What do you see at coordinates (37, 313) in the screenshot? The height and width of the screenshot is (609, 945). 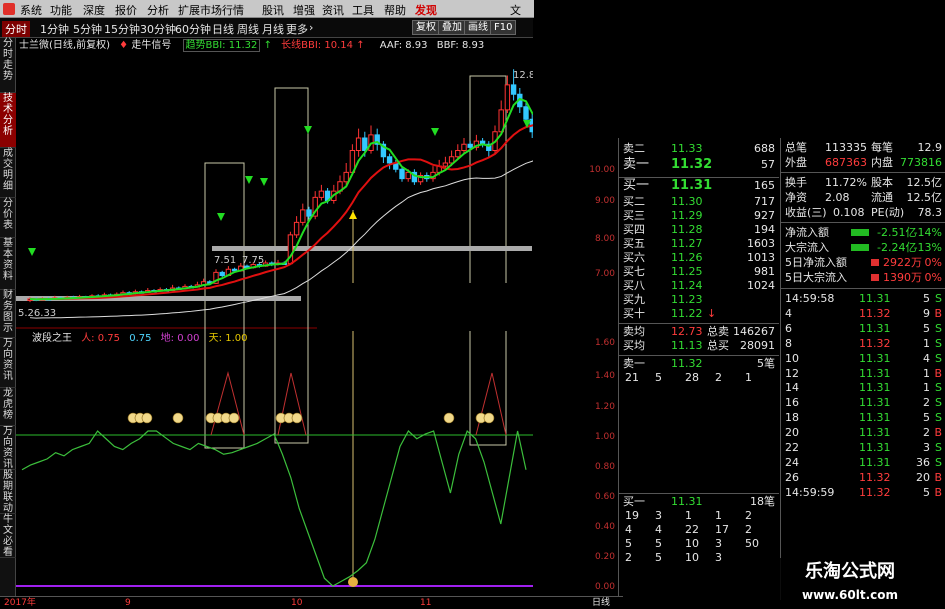 I see `low-label: 5.26.33` at bounding box center [37, 313].